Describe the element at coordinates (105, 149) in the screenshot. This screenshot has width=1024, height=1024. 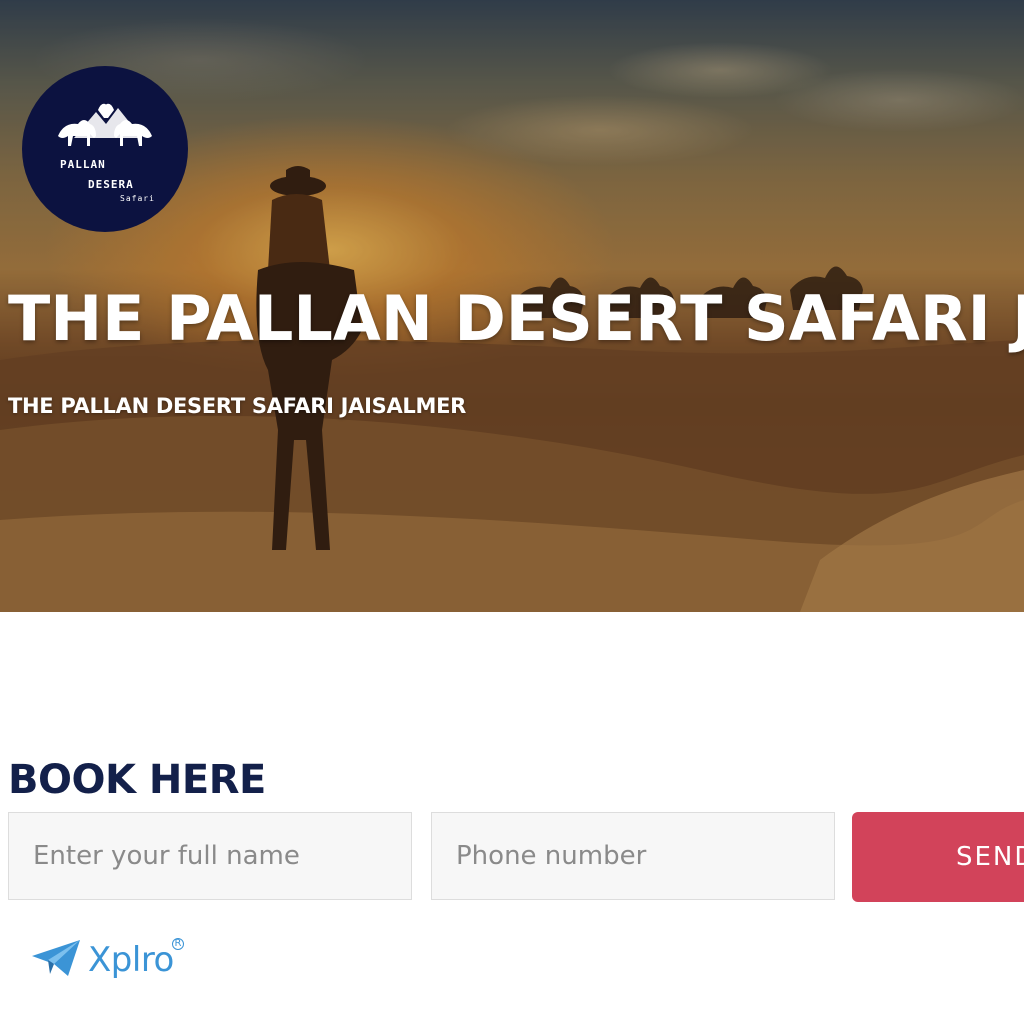
I see `site-logo: PALLAN DESERA Safari` at that location.